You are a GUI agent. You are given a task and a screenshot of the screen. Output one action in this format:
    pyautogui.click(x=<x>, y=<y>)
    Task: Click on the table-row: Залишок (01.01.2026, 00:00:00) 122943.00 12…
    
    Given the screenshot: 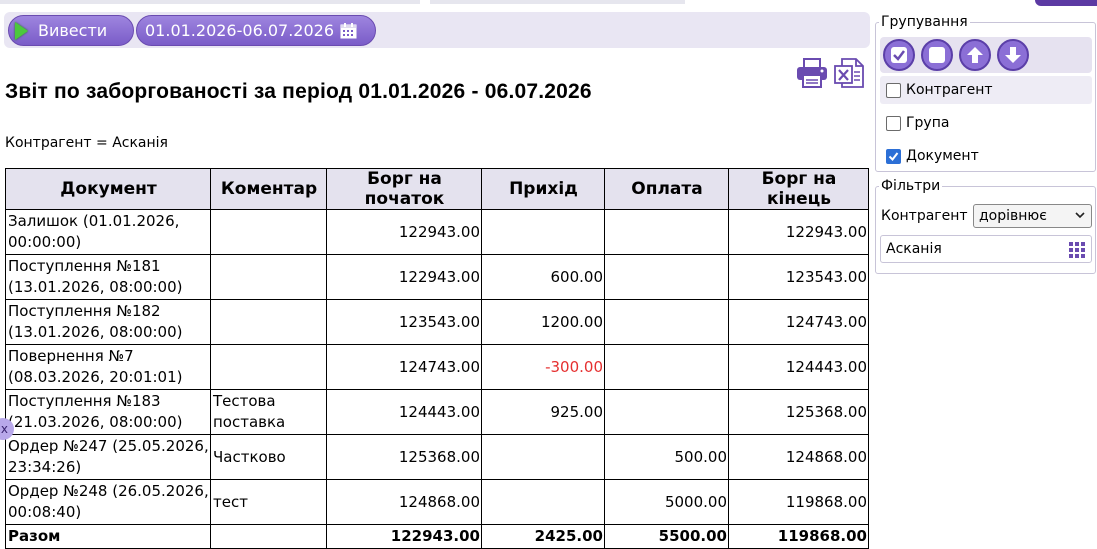 What is the action you would take?
    pyautogui.click(x=437, y=232)
    